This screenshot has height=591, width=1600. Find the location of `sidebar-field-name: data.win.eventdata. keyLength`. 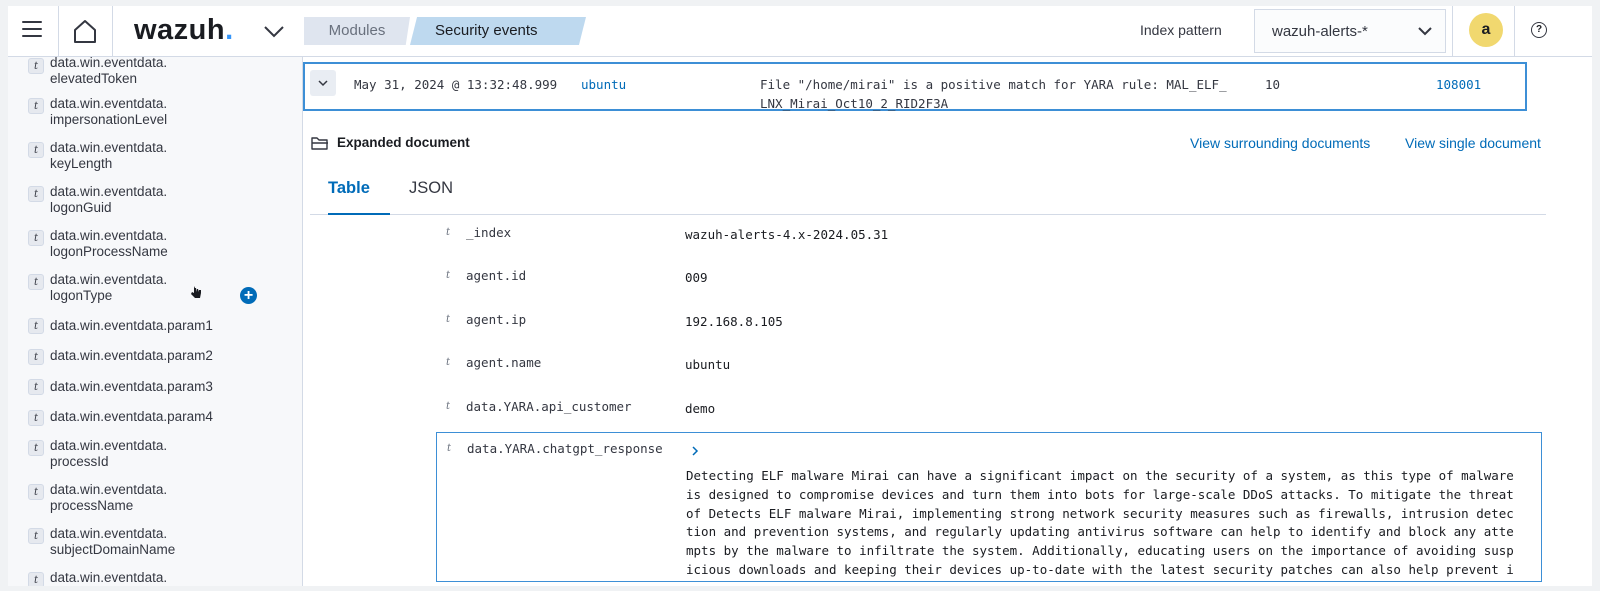

sidebar-field-name: data.win.eventdata. keyLength is located at coordinates (109, 155).